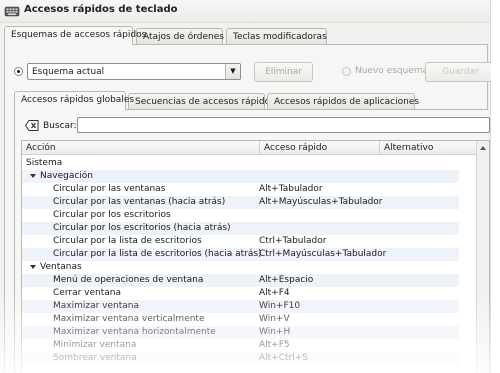 The height and width of the screenshot is (373, 500). Describe the element at coordinates (245, 11) in the screenshot. I see `dialog-header: Accesos rápidos de teclado` at that location.